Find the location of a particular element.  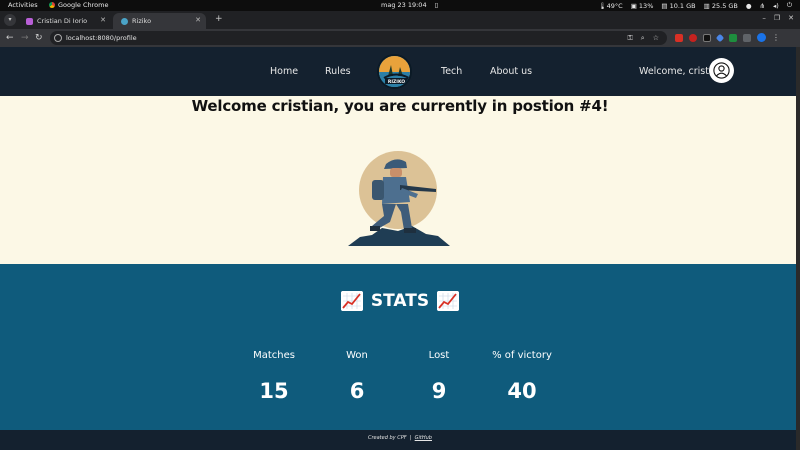

maximize-icon: ❐ is located at coordinates (777, 18).